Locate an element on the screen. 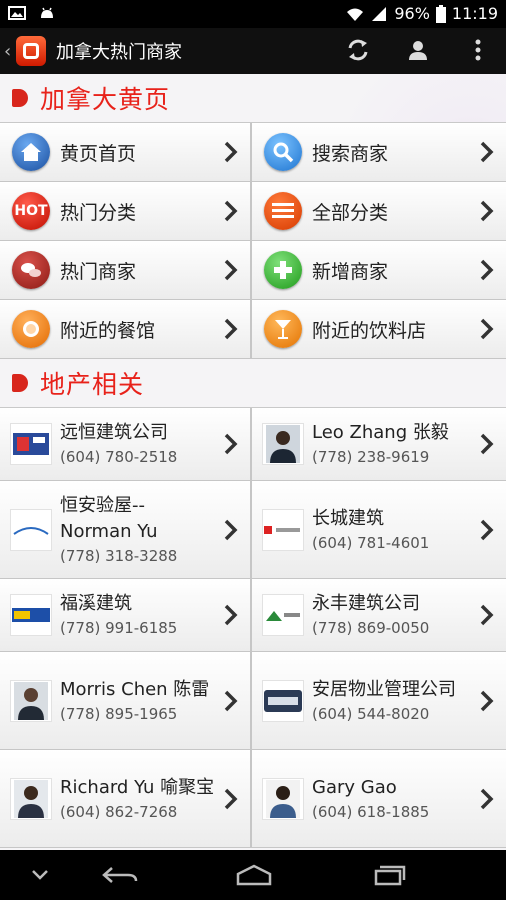  battery-percent: 96% is located at coordinates (412, 13).